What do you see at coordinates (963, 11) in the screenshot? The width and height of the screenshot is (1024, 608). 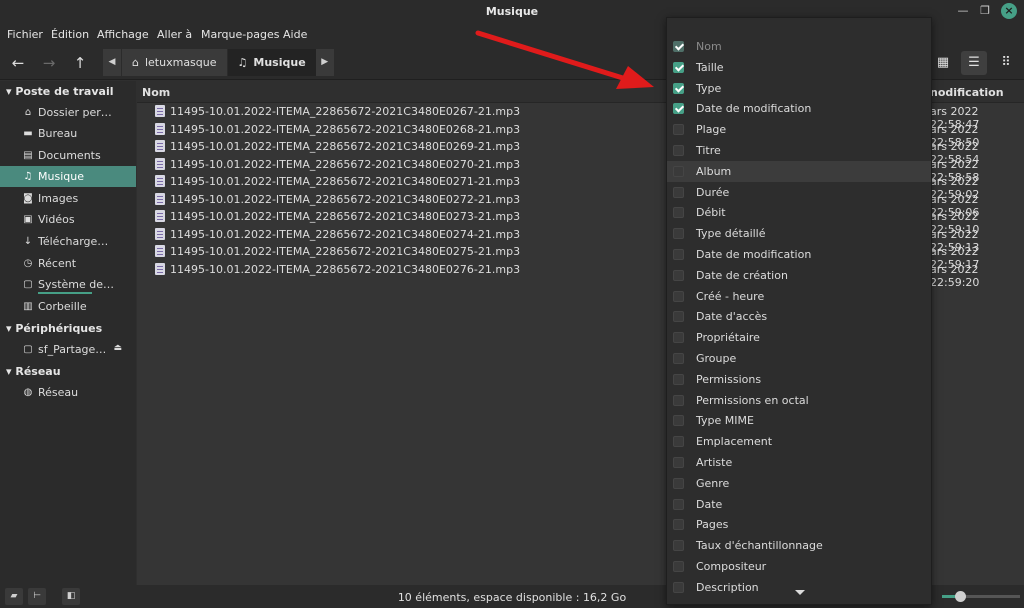 I see `minimize-icon: —` at bounding box center [963, 11].